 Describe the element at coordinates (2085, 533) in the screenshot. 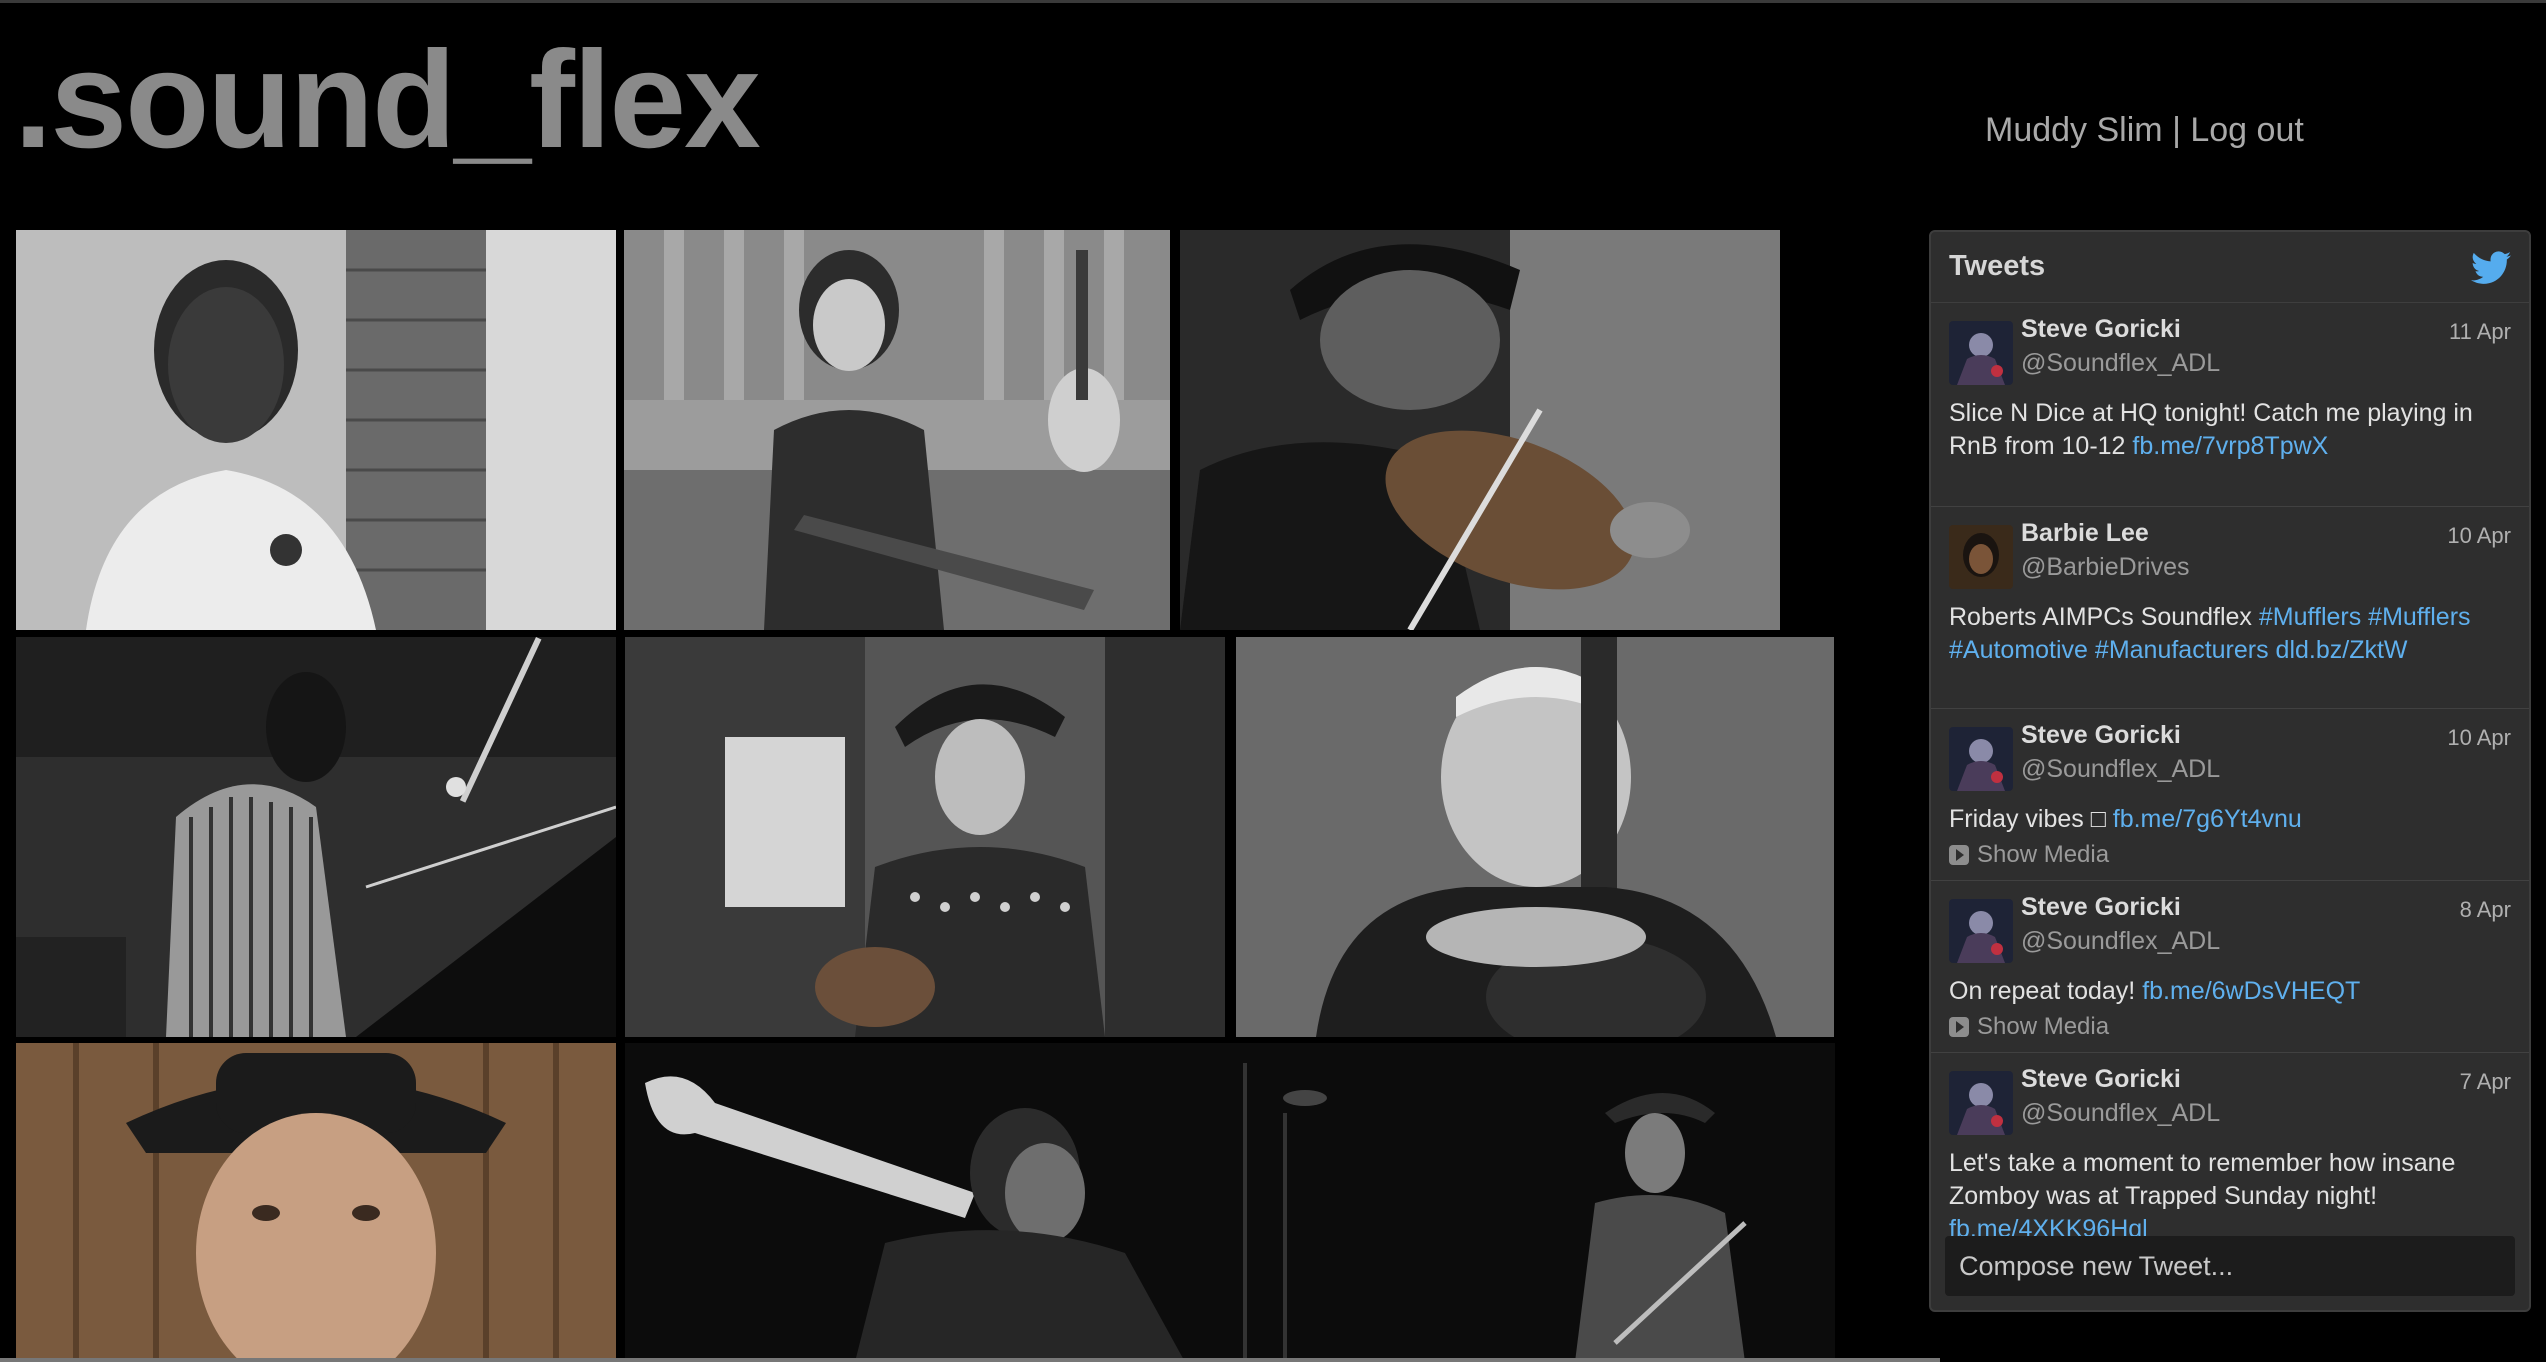

I see `tweet-author-name: Barbie Lee` at that location.